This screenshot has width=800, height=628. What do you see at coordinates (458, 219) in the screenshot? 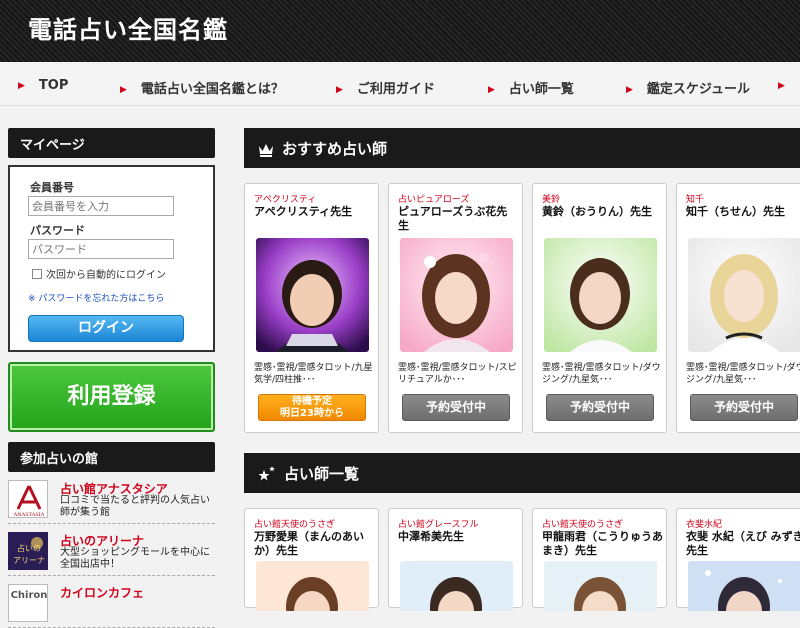
I see `card-teller-name: ピュアローズうぶ花先生` at bounding box center [458, 219].